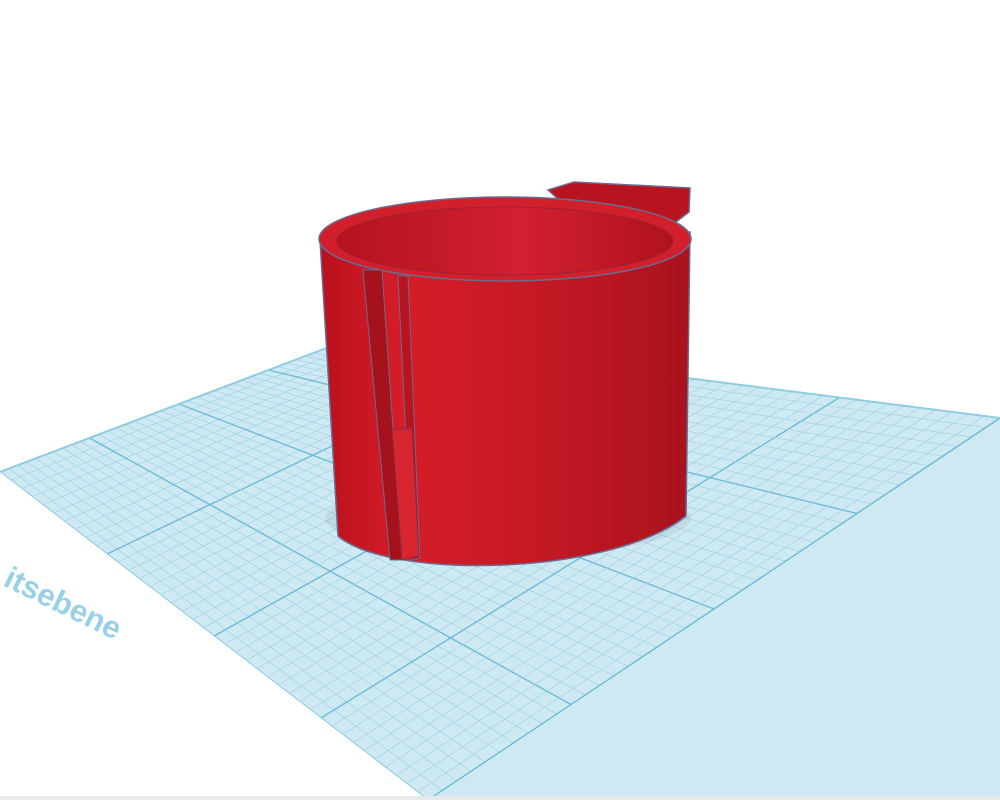 Image resolution: width=1000 pixels, height=800 pixels. I want to click on viewport-bottom-strip, so click(500, 798).